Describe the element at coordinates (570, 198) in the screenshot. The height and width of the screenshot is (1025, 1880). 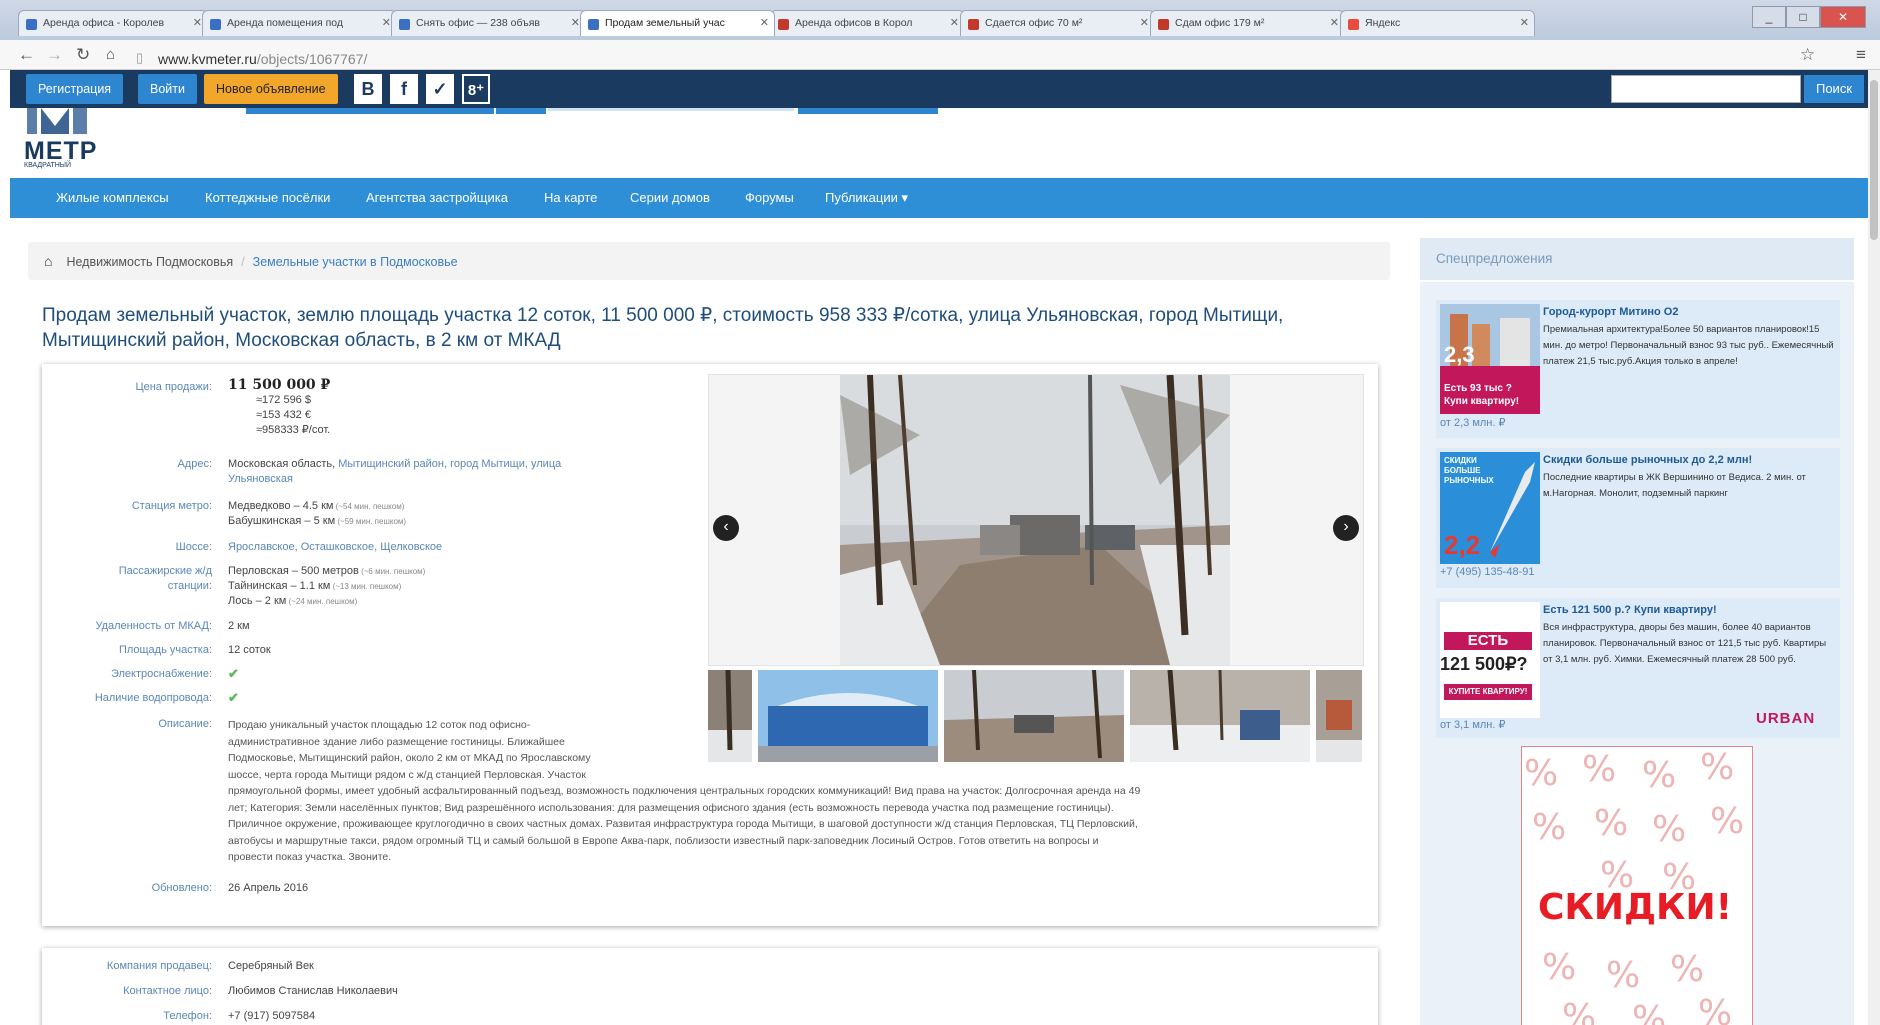
I see `nav-map: На карте` at that location.